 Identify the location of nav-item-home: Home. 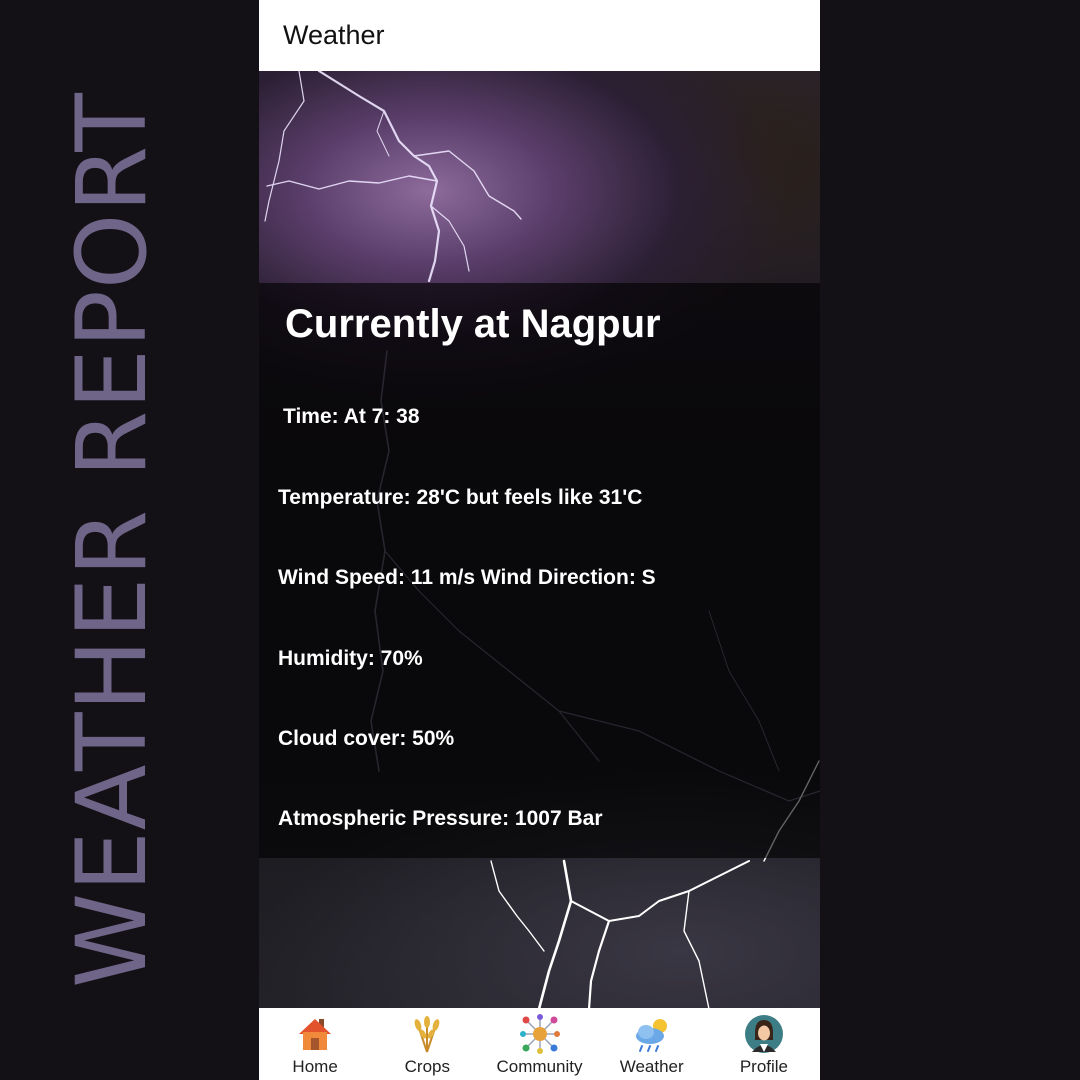
(315, 1044).